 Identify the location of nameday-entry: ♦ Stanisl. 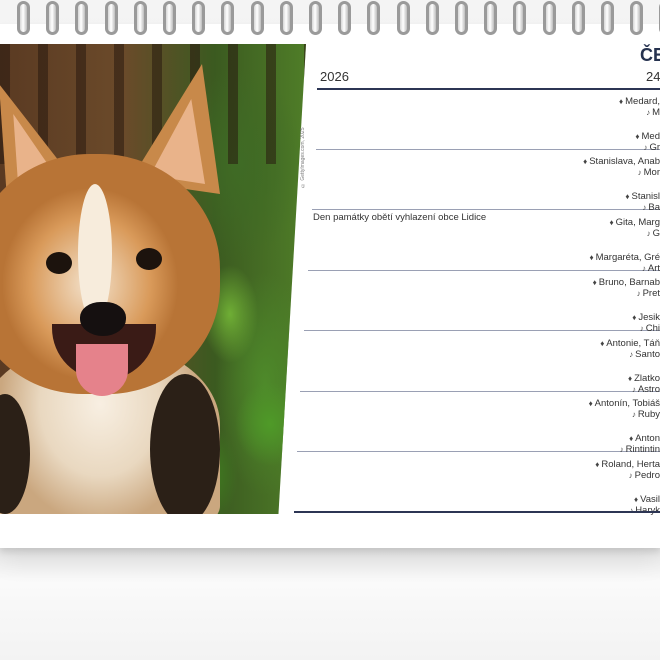
(642, 196).